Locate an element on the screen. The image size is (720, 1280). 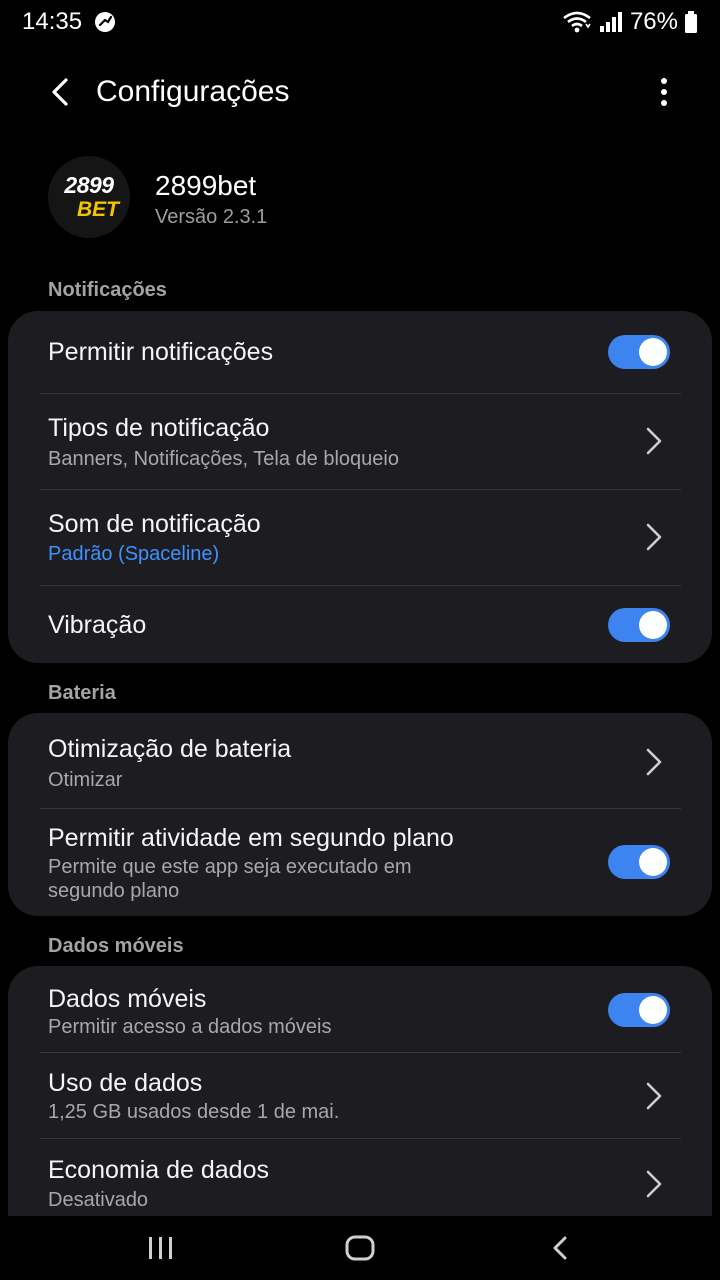
row-battery-optimization: Otimização de bateria Otimizar is located at coordinates (360, 760).